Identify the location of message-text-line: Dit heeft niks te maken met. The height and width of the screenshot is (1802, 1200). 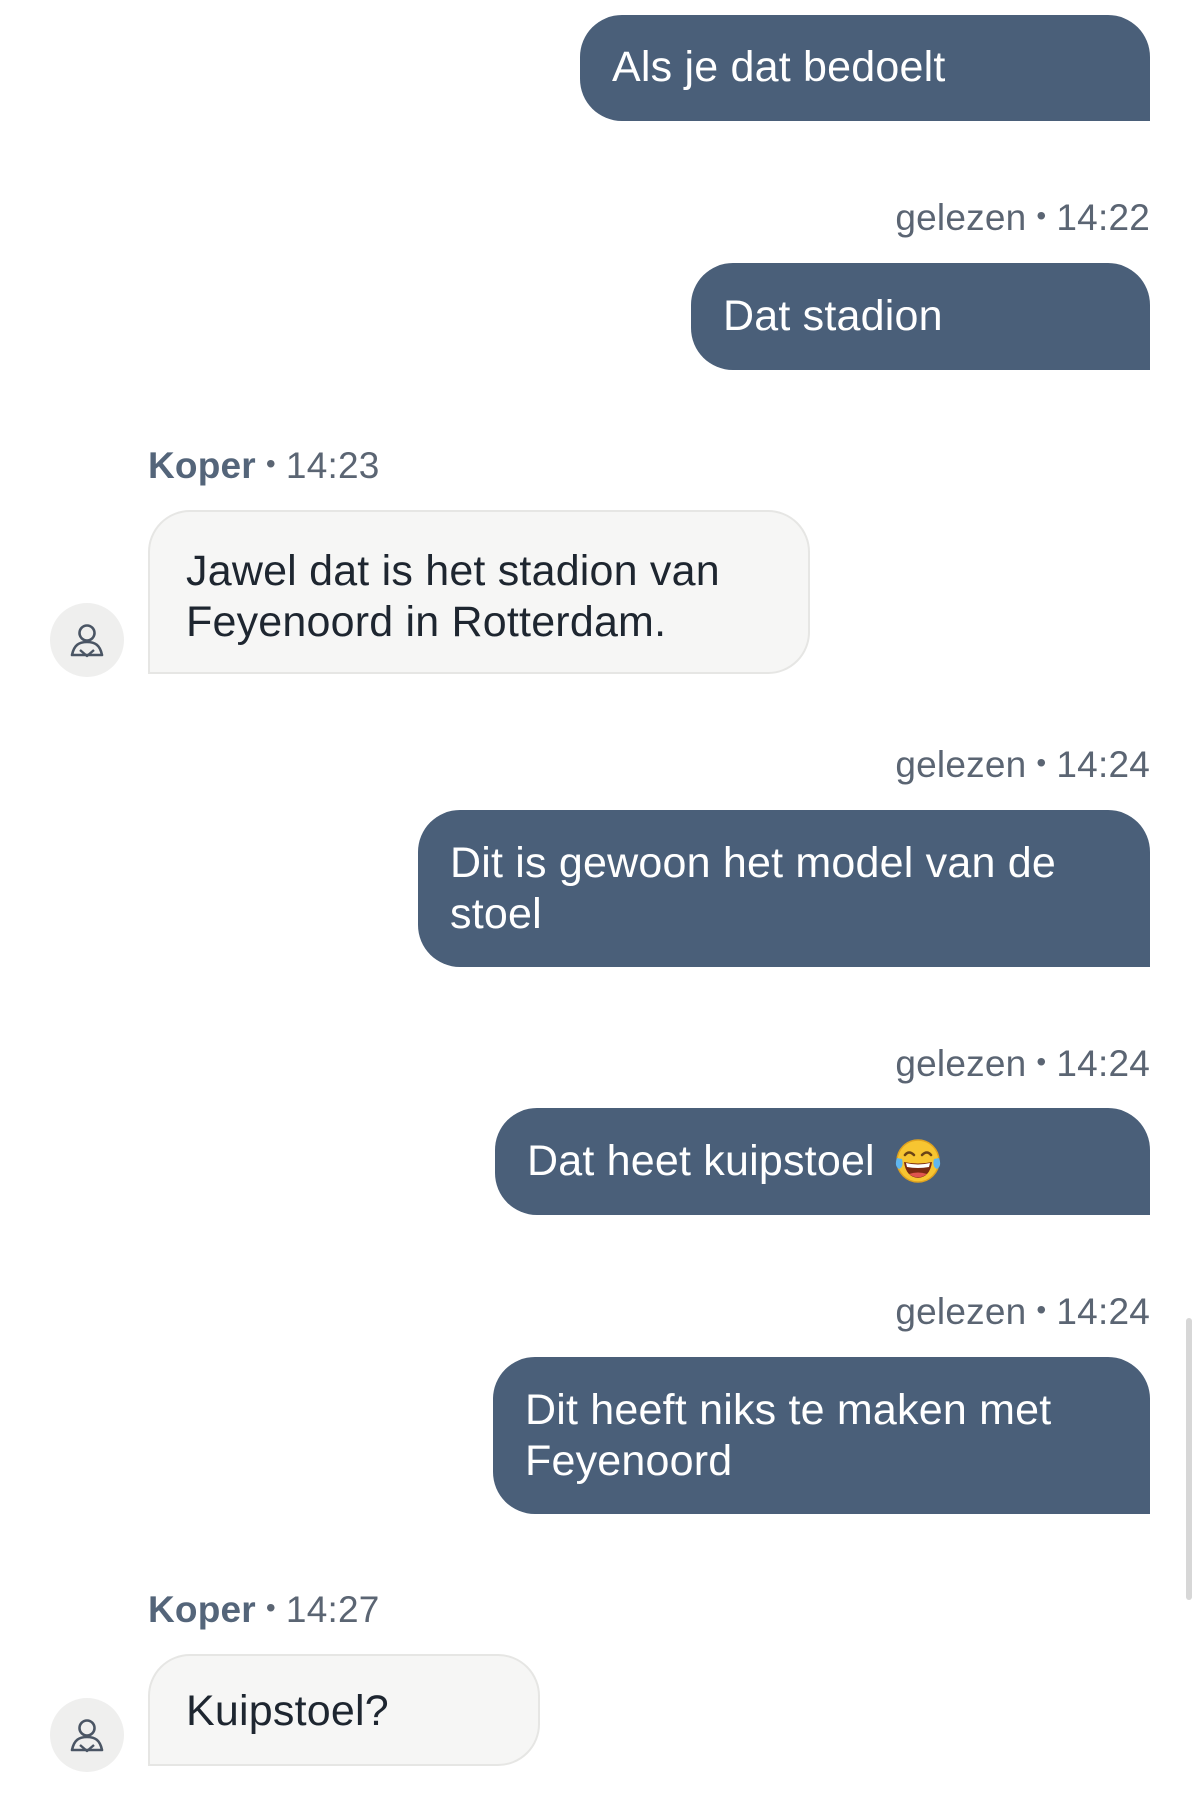
(788, 1410).